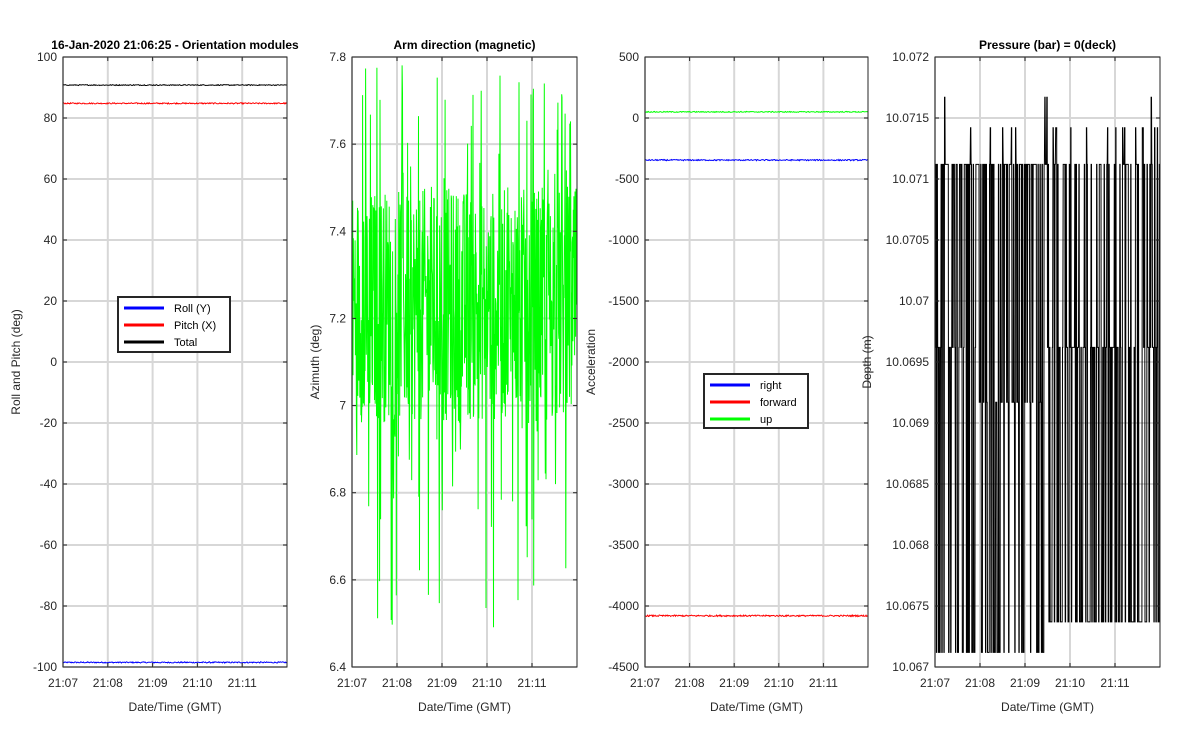  I want to click on legend-label: Total, so click(185, 343).